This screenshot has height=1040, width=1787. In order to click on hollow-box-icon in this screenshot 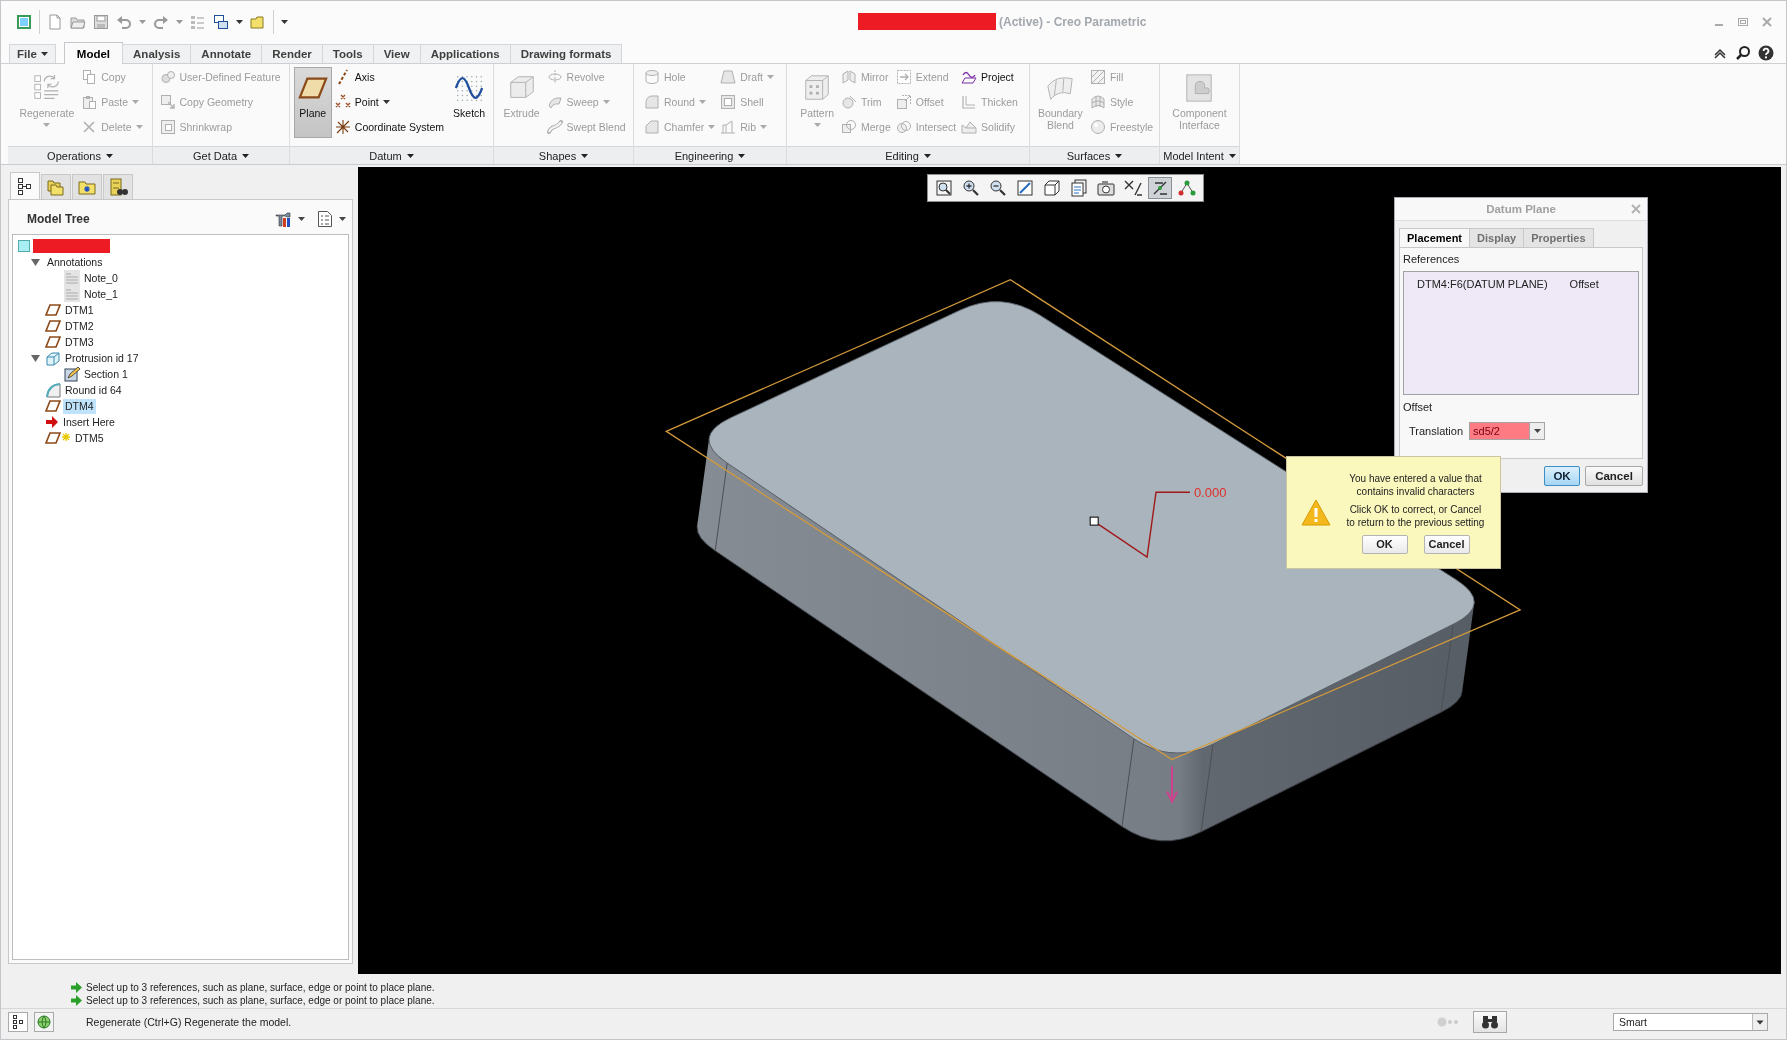, I will do `click(728, 102)`.